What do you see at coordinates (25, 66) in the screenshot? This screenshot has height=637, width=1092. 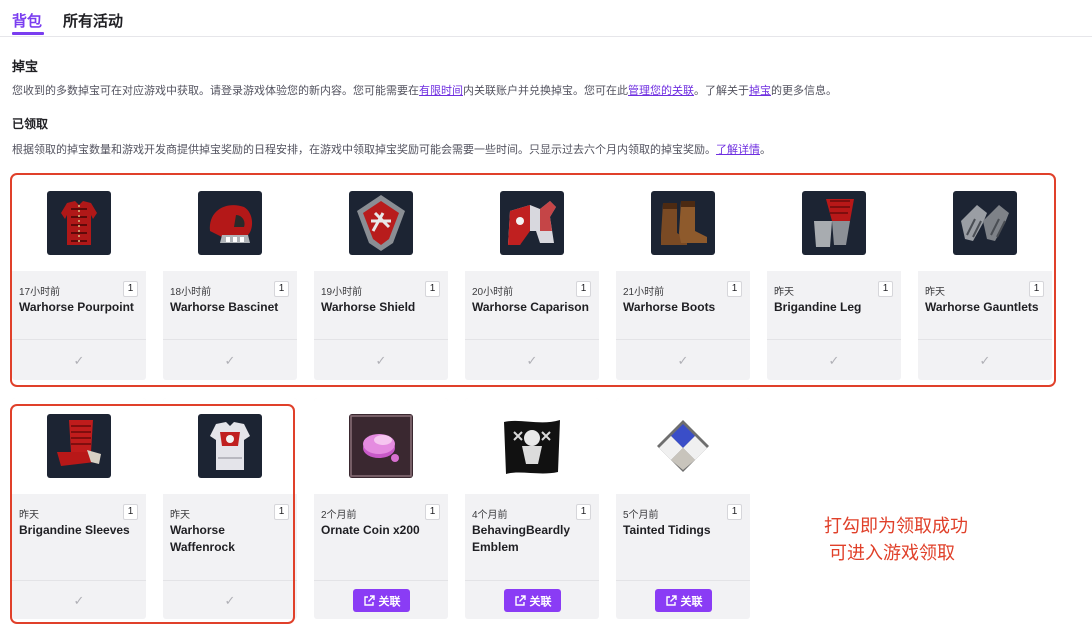 I see `drops-heading: 掉宝` at bounding box center [25, 66].